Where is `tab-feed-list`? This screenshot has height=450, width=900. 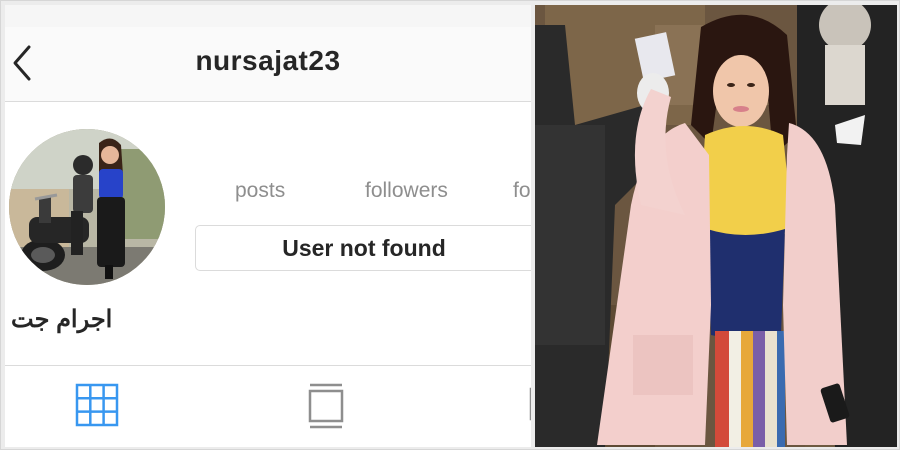
tab-feed-list is located at coordinates (326, 406).